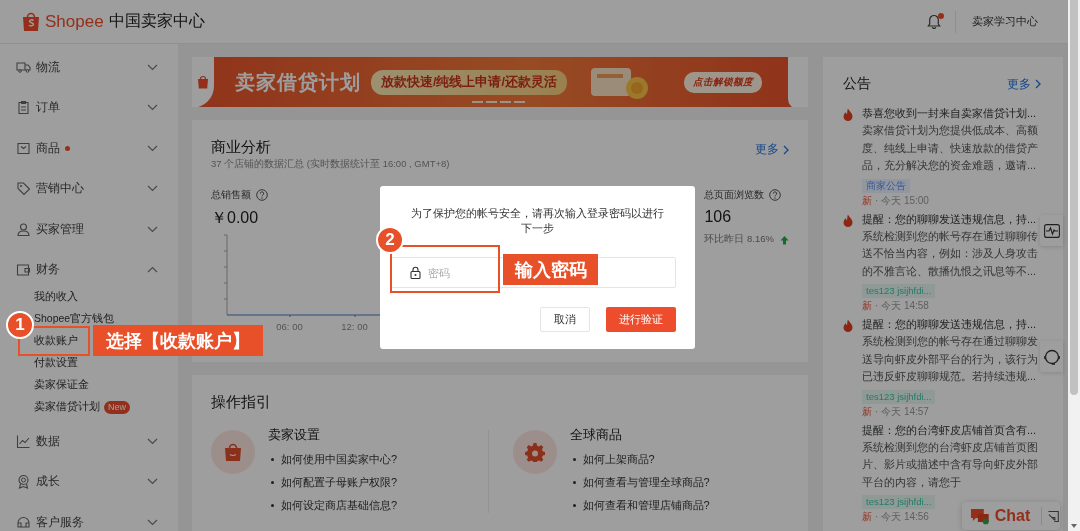 This screenshot has height=531, width=1080. What do you see at coordinates (902, 517) in the screenshot?
I see `announcement-time: · 今天 14:56` at bounding box center [902, 517].